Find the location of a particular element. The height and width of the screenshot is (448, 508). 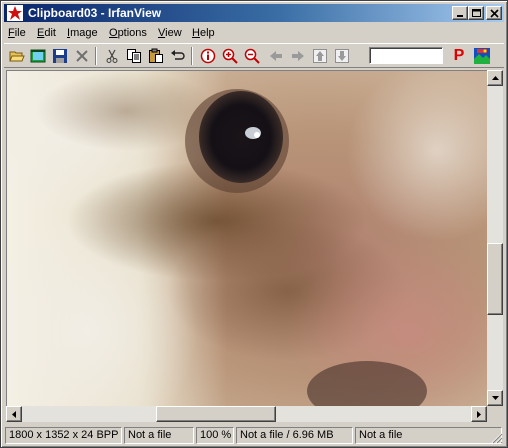

delete-button is located at coordinates (82, 56).